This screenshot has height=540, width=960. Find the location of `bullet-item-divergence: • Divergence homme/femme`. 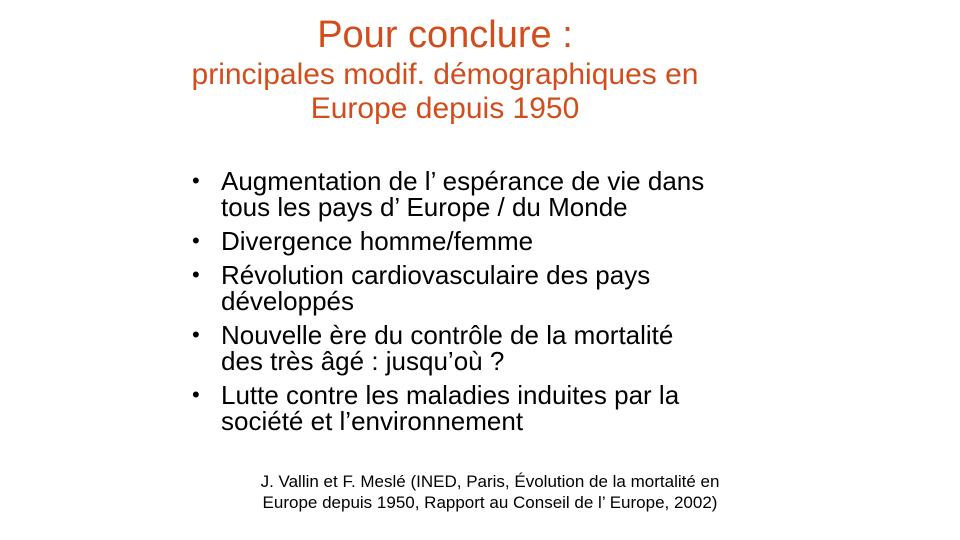

bullet-item-divergence: • Divergence homme/femme is located at coordinates (492, 241).